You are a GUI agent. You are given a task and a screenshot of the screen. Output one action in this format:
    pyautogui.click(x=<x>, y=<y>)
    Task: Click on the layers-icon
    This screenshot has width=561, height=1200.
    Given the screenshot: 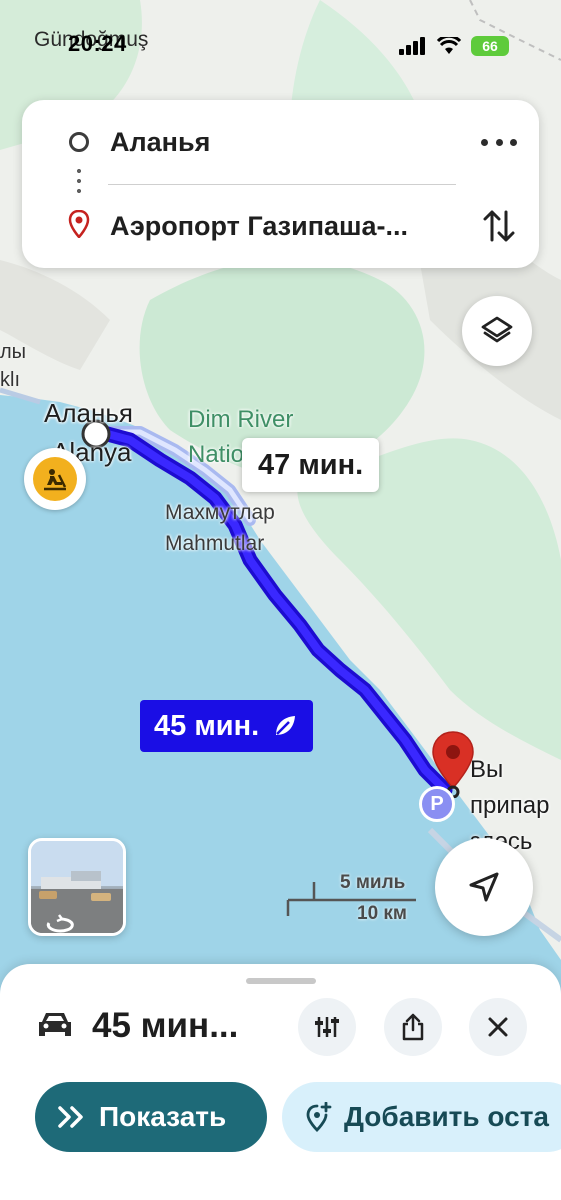 What is the action you would take?
    pyautogui.click(x=497, y=329)
    